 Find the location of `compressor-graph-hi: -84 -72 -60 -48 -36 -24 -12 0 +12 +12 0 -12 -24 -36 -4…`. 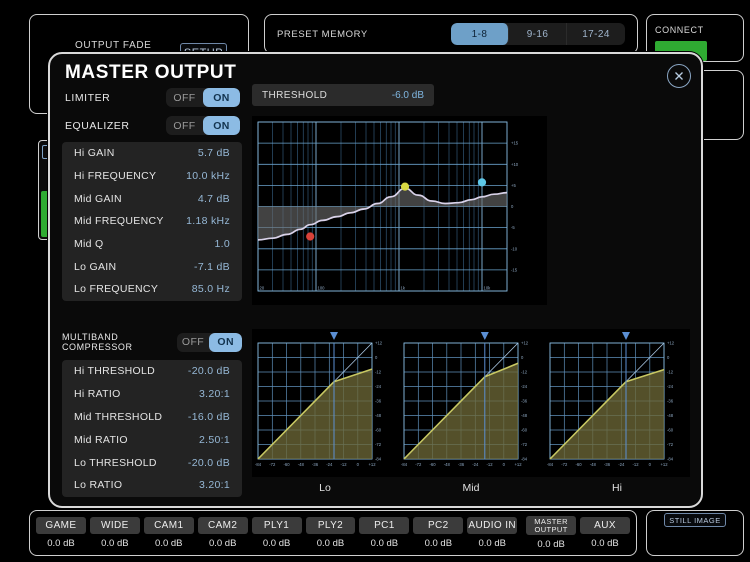

compressor-graph-hi: -84 -72 -60 -48 -36 -24 -12 0 +12 +12 0 -12 -24 -36 -4… is located at coordinates (617, 411).